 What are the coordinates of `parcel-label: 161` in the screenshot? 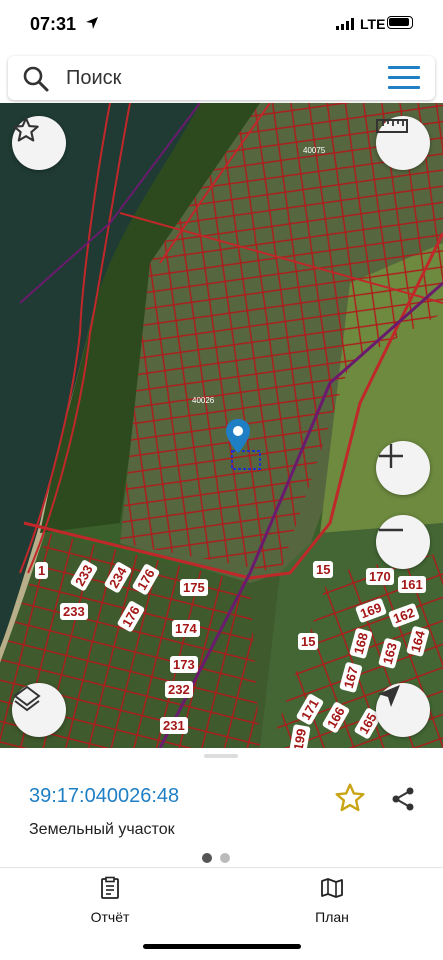 It's located at (412, 584).